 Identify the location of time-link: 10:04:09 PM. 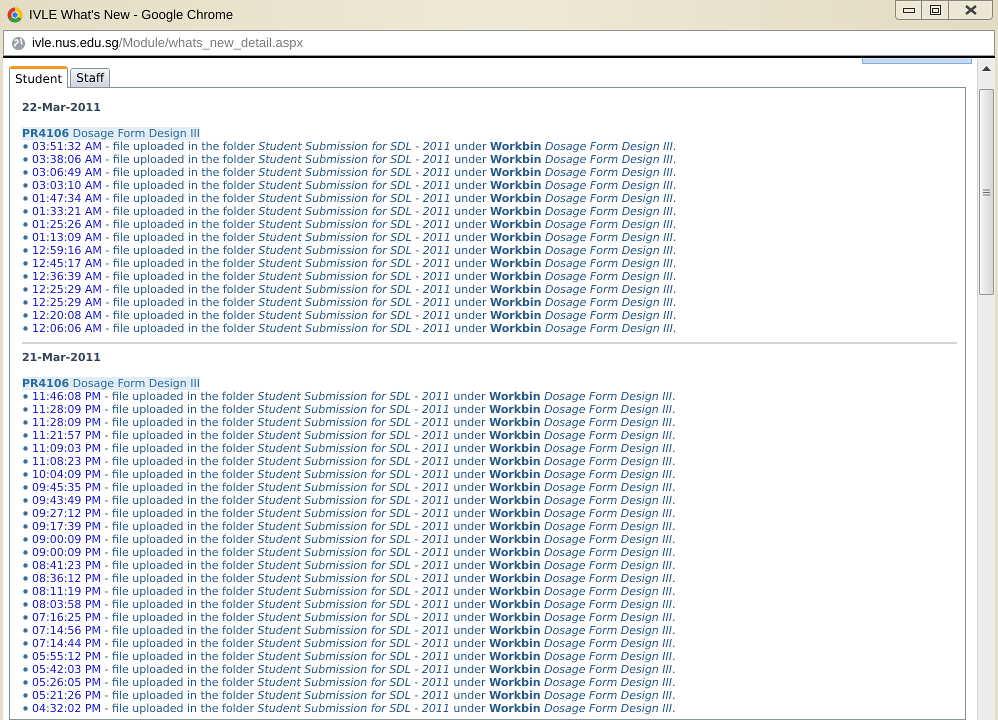
(67, 474).